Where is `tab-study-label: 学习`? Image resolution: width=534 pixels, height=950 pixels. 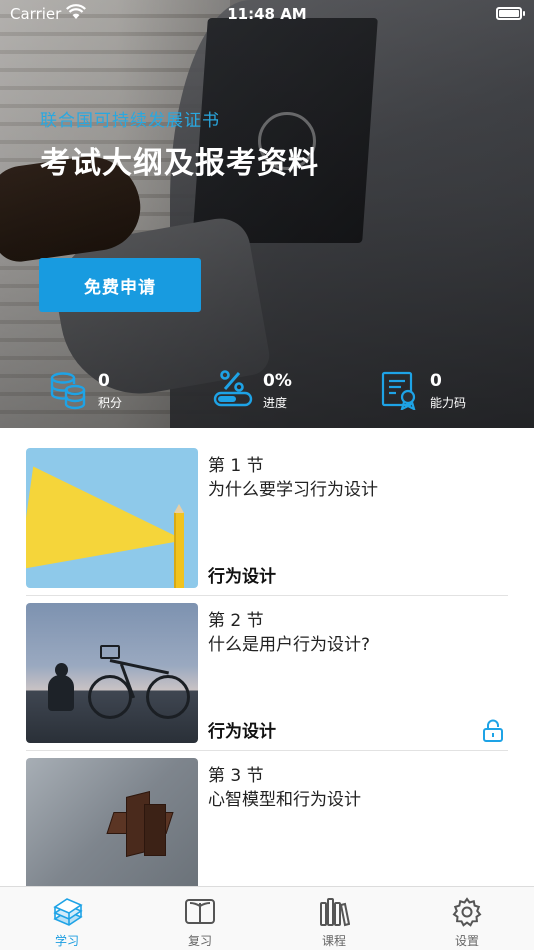 tab-study-label: 学习 is located at coordinates (66, 941).